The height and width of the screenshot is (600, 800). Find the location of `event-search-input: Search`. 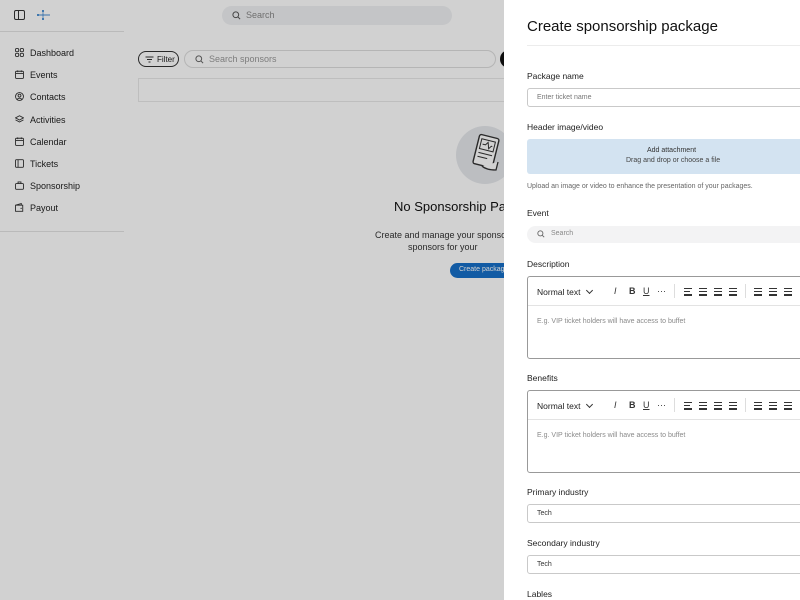

event-search-input: Search is located at coordinates (663, 234).